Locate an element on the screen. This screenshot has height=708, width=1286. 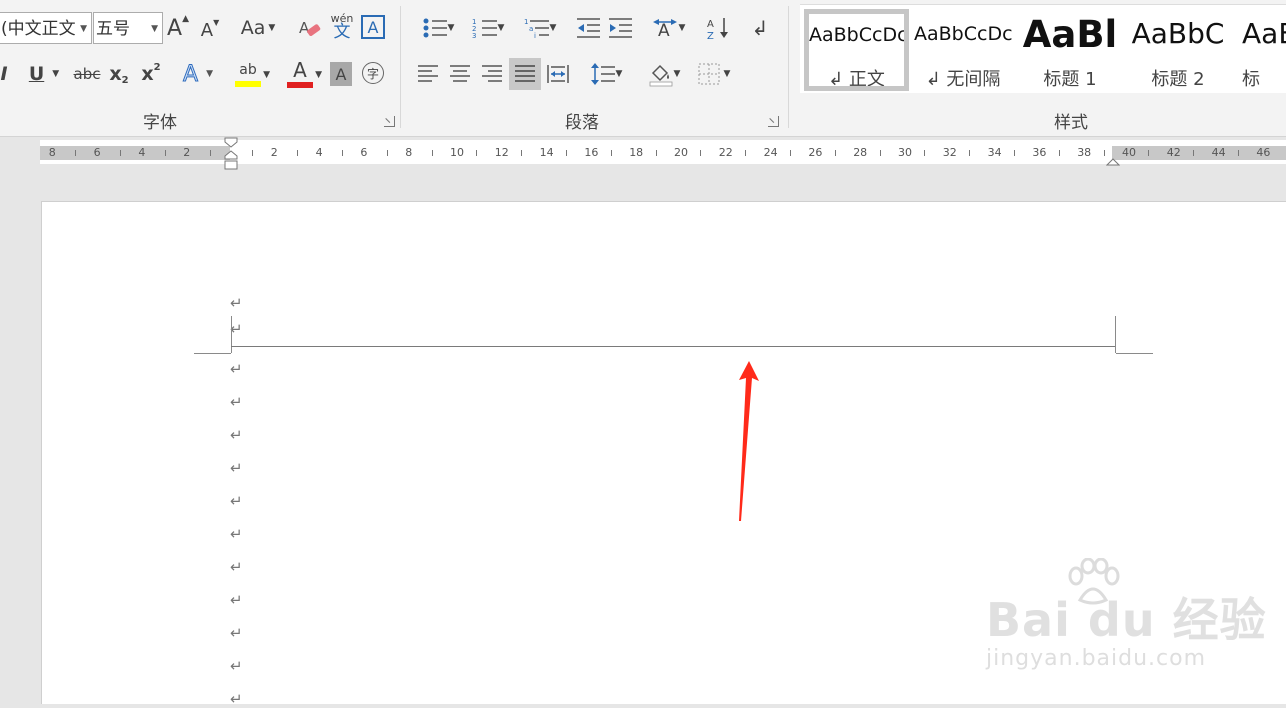
grow-font-button: A ▲ is located at coordinates (178, 28).